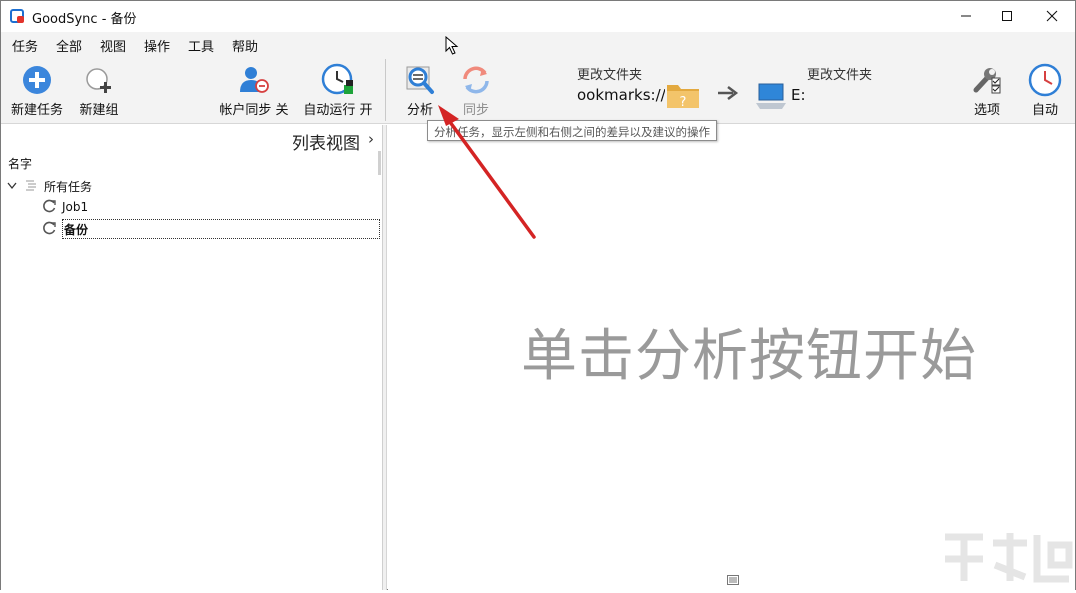 Image resolution: width=1076 pixels, height=593 pixels. What do you see at coordinates (1007, 557) in the screenshot?
I see `watermark-logo` at bounding box center [1007, 557].